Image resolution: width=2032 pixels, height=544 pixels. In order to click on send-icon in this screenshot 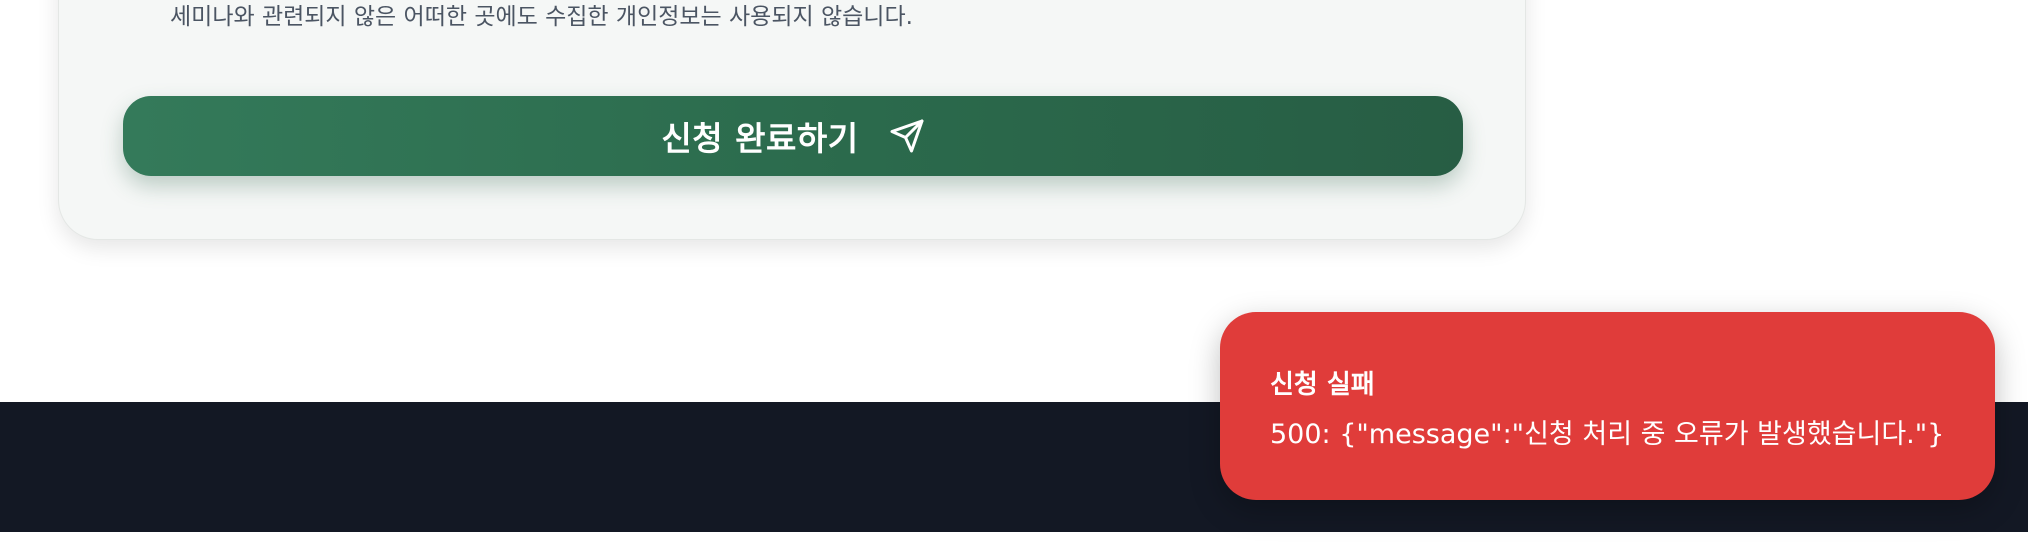, I will do `click(907, 136)`.